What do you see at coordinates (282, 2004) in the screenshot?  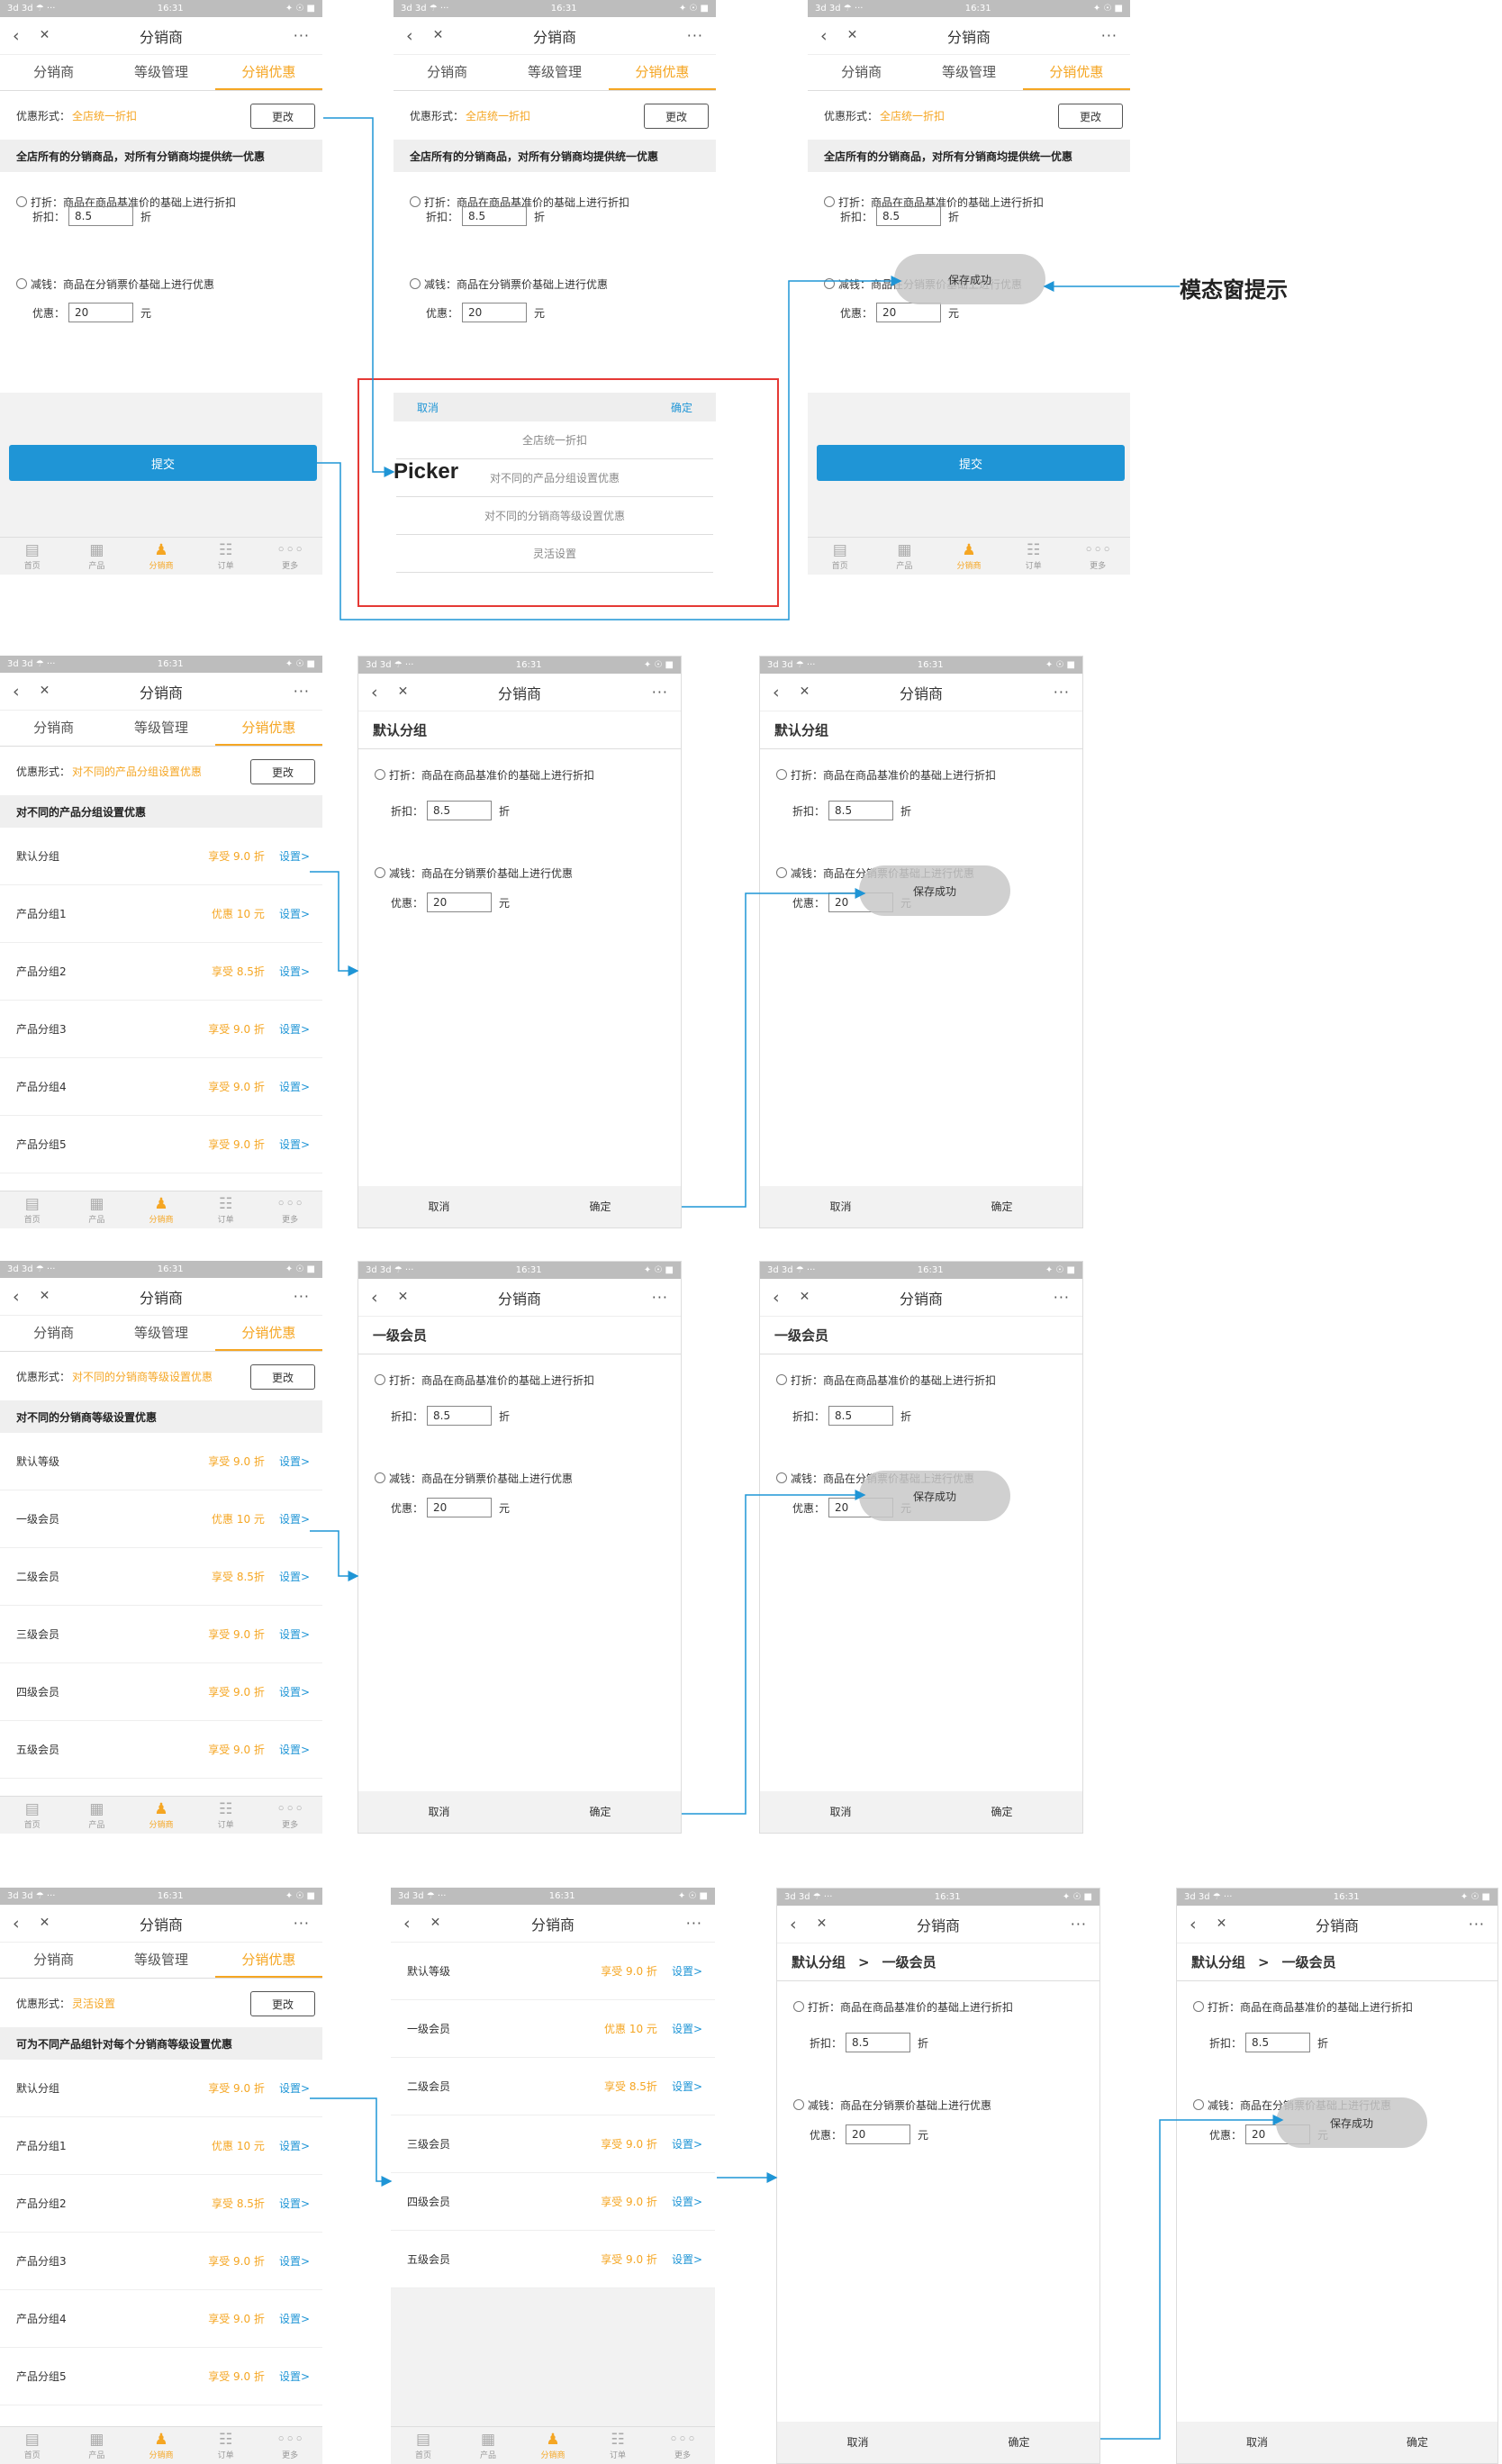 I see `change-button: 更改` at bounding box center [282, 2004].